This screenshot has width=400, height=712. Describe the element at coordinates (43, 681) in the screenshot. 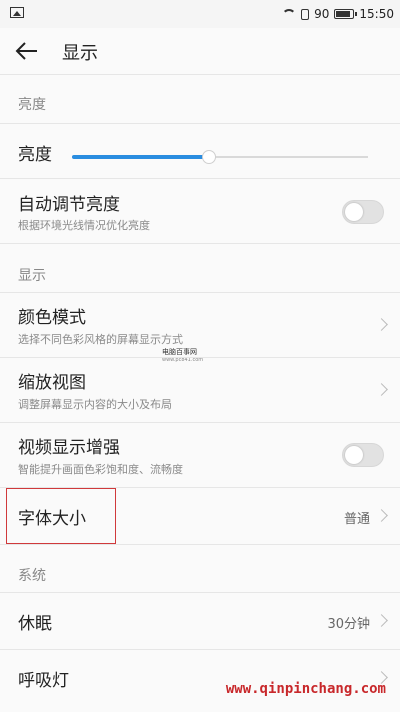

I see `breathing-light-title: 呼吸灯` at that location.